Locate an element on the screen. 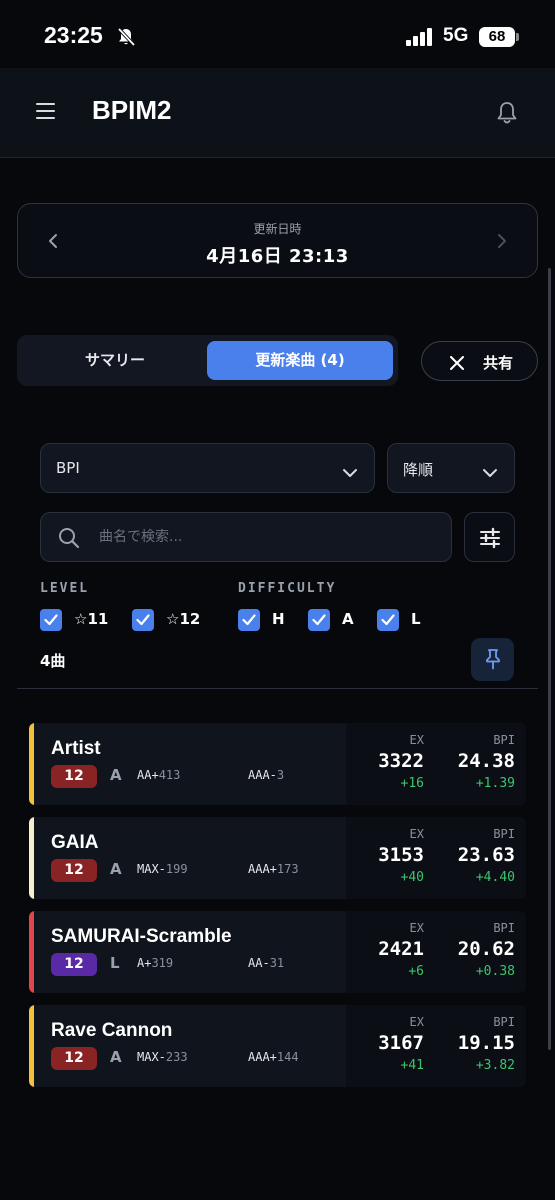 The height and width of the screenshot is (1200, 555). ex-score: 3322 is located at coordinates (401, 761).